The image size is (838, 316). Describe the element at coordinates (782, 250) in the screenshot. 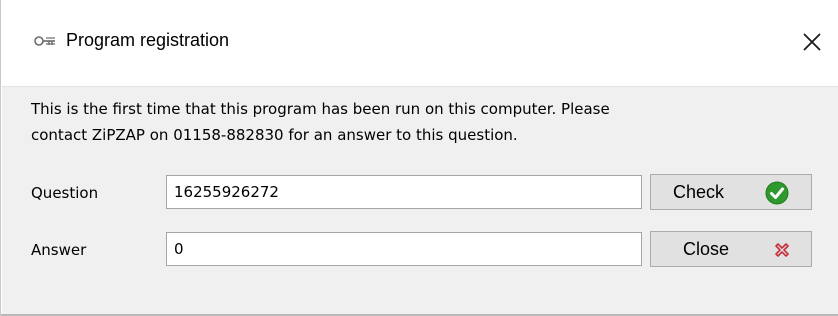

I see `close-x-icon` at that location.